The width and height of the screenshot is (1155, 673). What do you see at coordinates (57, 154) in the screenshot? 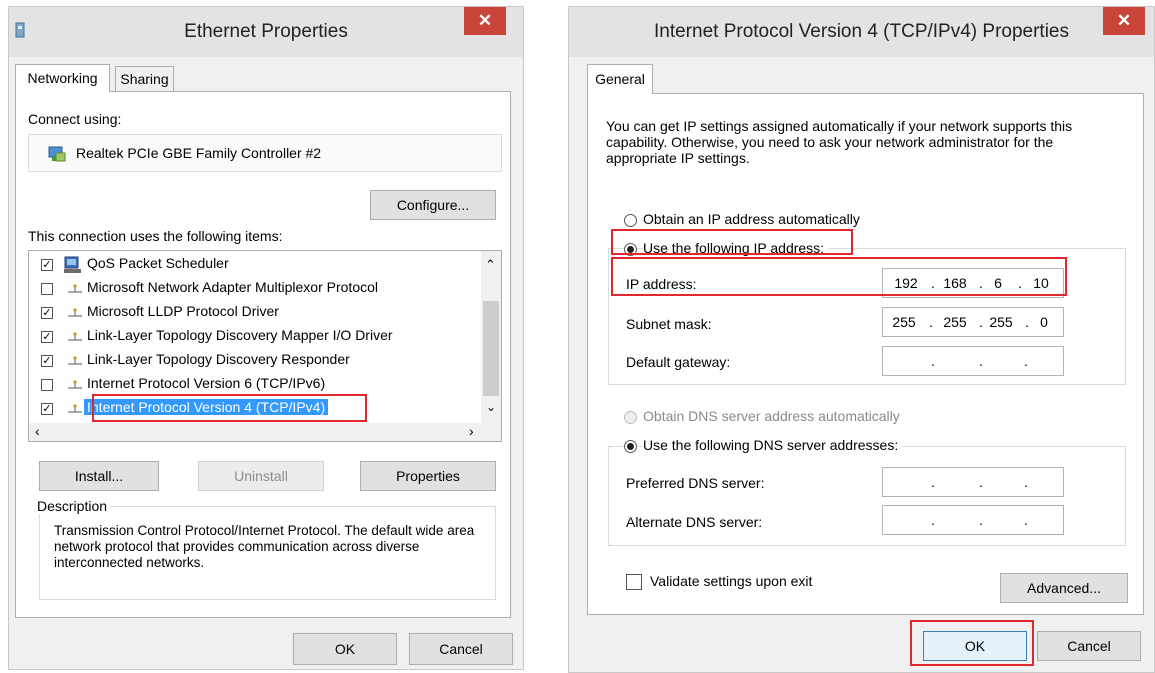
I see `network-adapter-icon` at bounding box center [57, 154].